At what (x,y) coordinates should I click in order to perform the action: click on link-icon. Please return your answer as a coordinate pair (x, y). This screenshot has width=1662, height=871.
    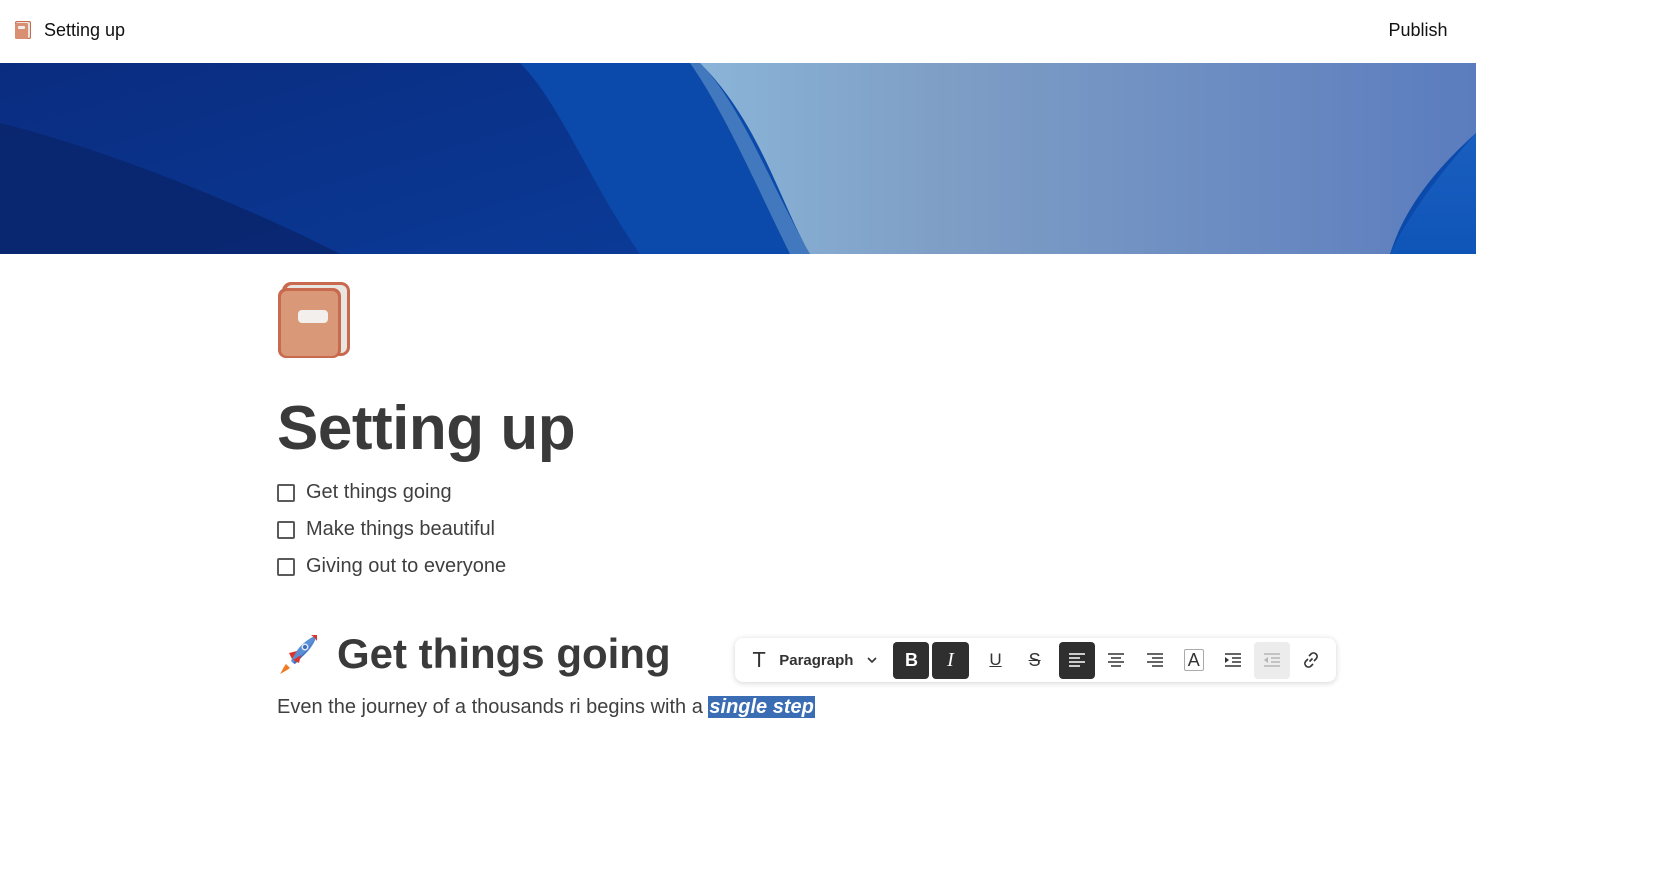
    Looking at the image, I should click on (1310, 660).